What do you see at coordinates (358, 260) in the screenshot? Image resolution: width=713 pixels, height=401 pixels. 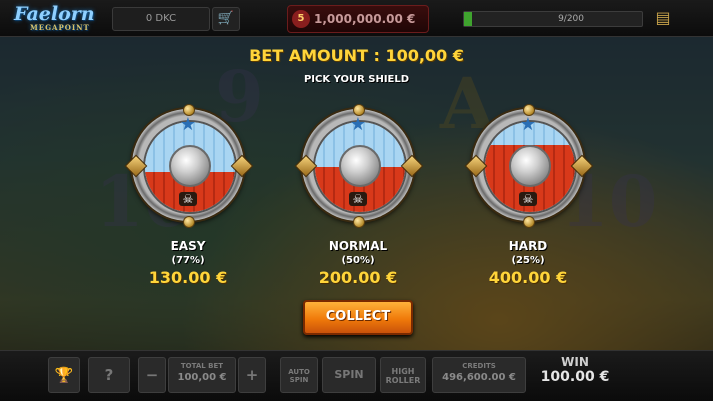 I see `option-chance-normal: (50%)` at bounding box center [358, 260].